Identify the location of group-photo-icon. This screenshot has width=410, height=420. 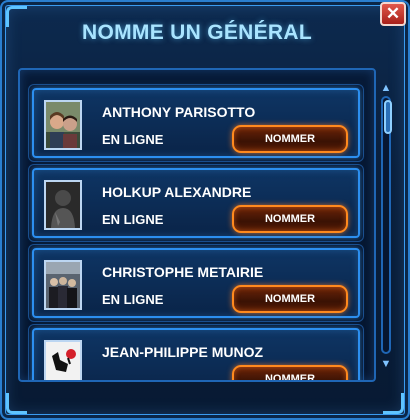
(63, 285).